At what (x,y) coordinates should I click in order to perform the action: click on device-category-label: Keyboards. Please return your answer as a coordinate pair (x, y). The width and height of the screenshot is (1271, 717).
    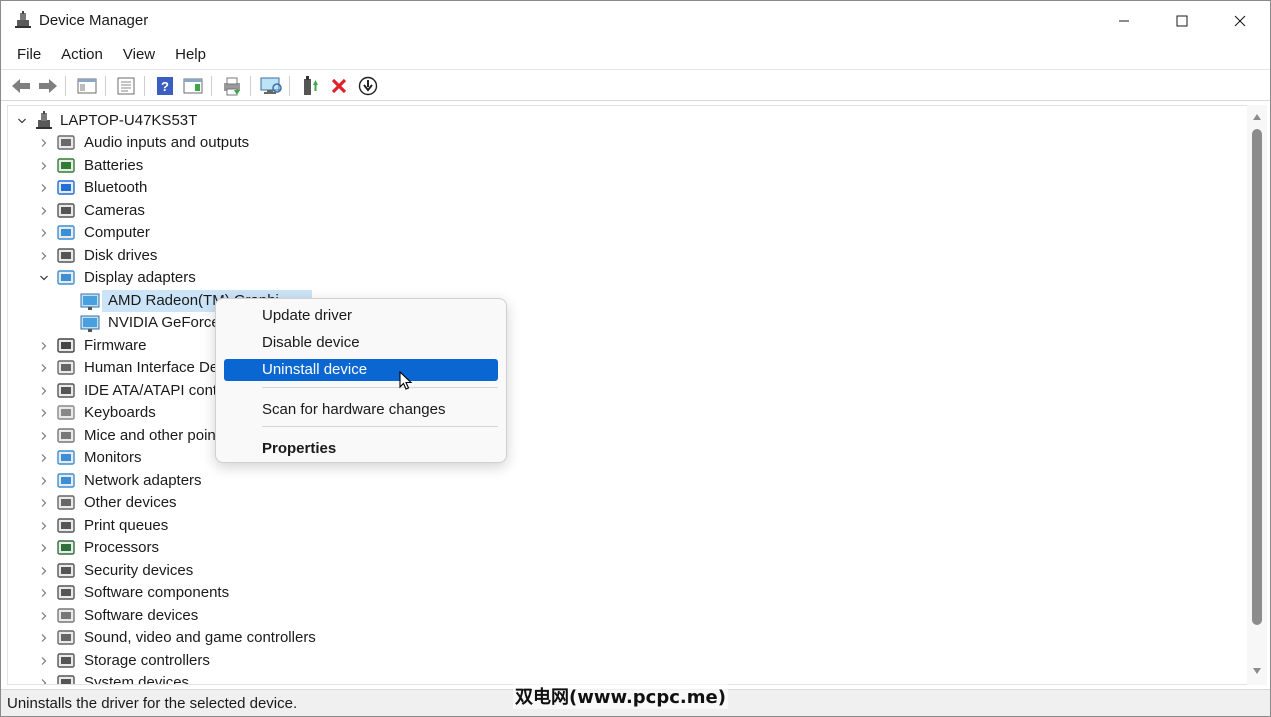
    Looking at the image, I should click on (120, 413).